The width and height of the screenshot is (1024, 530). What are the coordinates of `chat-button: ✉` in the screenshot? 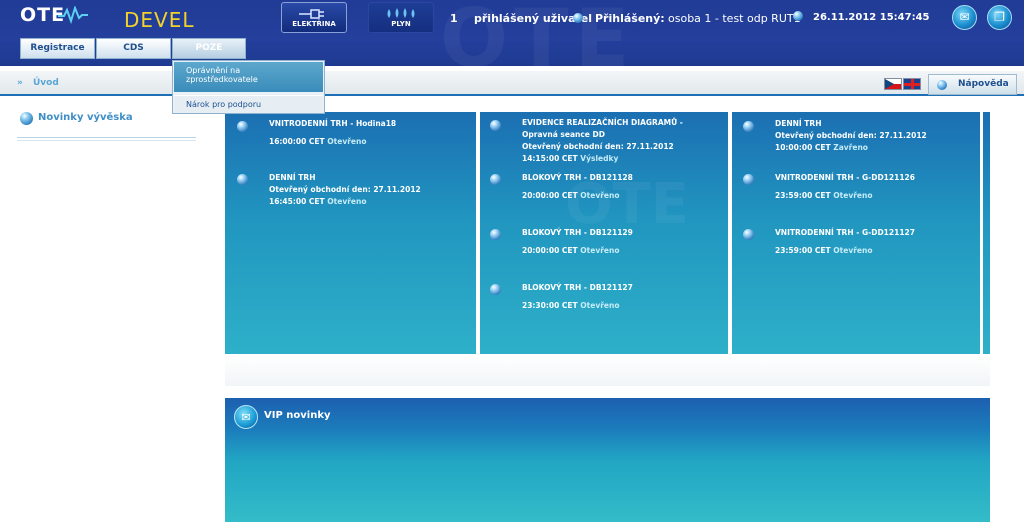 It's located at (964, 17).